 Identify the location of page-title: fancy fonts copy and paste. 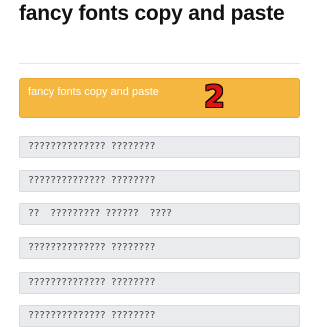
(152, 13).